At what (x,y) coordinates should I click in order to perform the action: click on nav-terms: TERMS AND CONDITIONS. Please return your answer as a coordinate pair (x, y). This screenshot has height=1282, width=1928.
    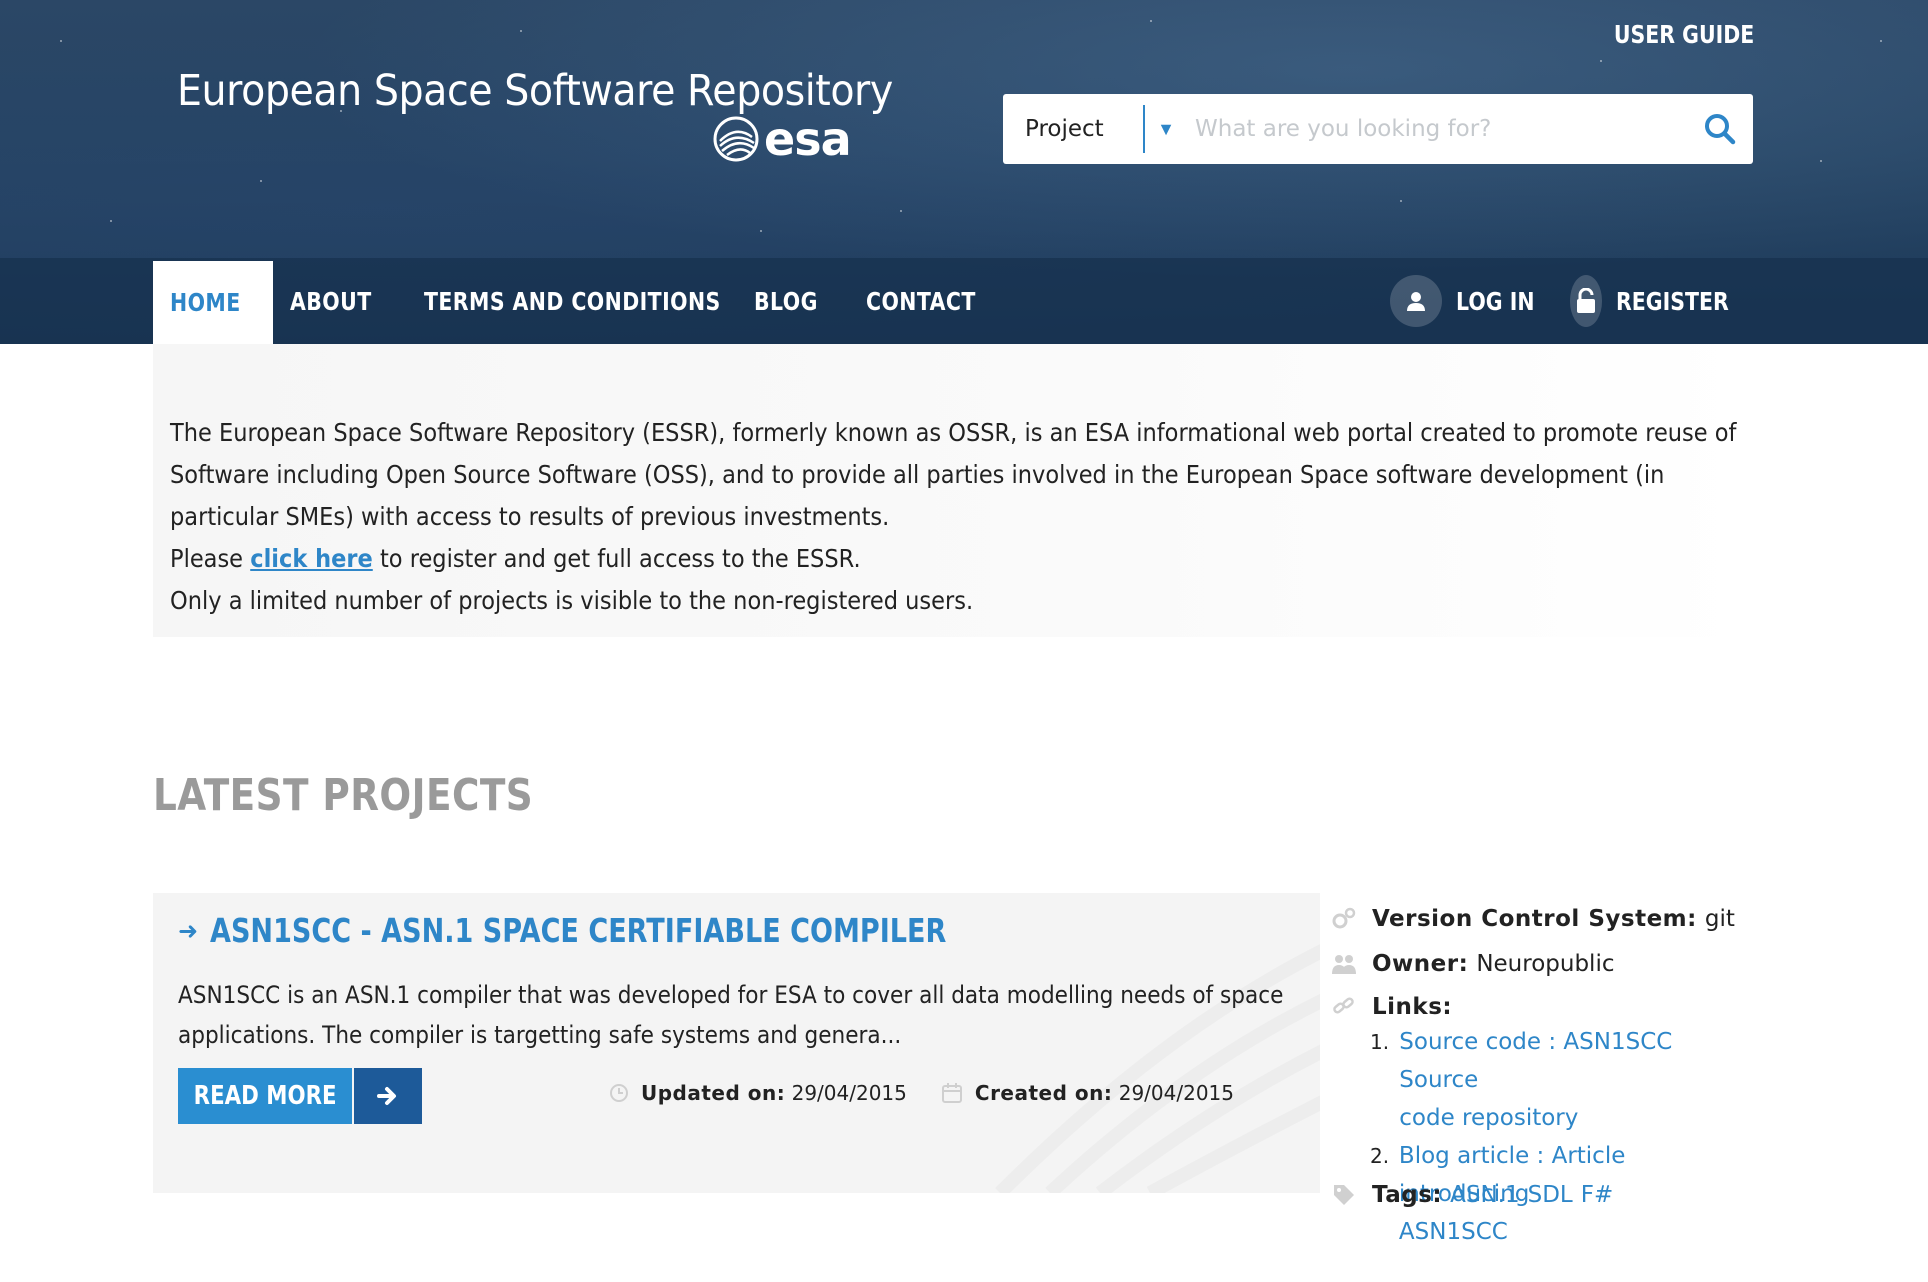
    Looking at the image, I should click on (572, 301).